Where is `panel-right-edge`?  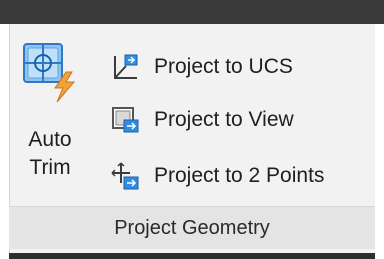
panel-right-edge is located at coordinates (379, 141).